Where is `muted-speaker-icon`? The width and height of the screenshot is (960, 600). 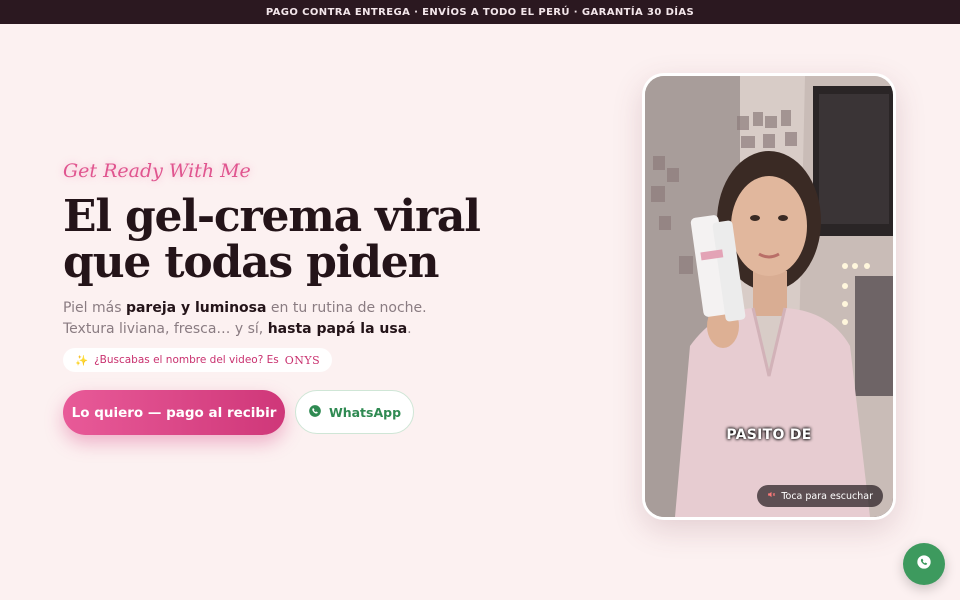
muted-speaker-icon is located at coordinates (771, 496).